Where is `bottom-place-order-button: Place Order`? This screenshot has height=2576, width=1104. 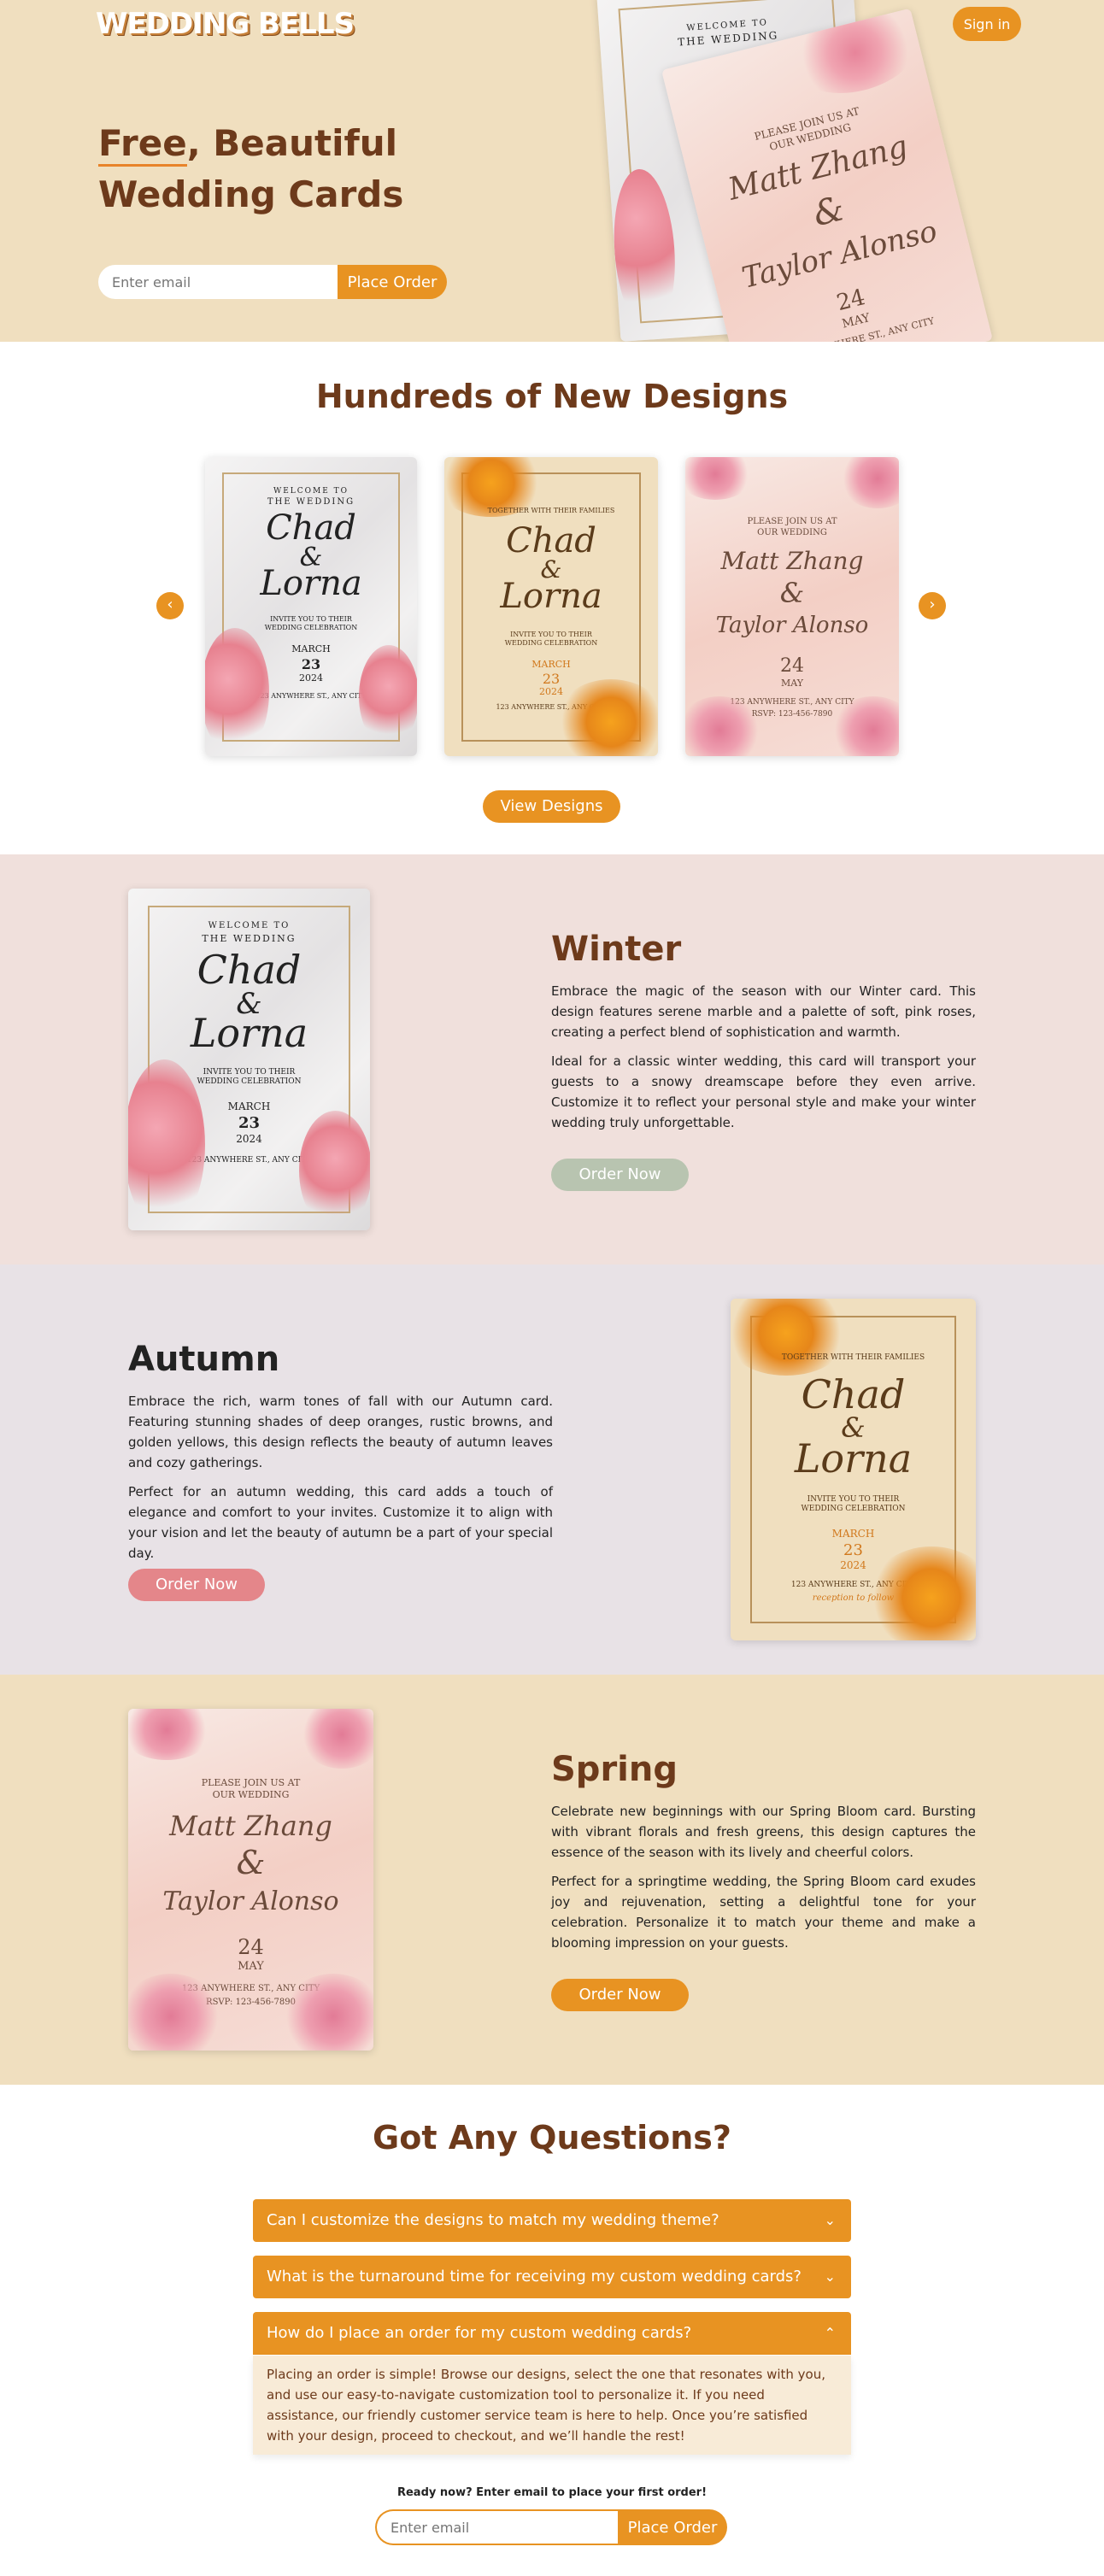 bottom-place-order-button: Place Order is located at coordinates (673, 2527).